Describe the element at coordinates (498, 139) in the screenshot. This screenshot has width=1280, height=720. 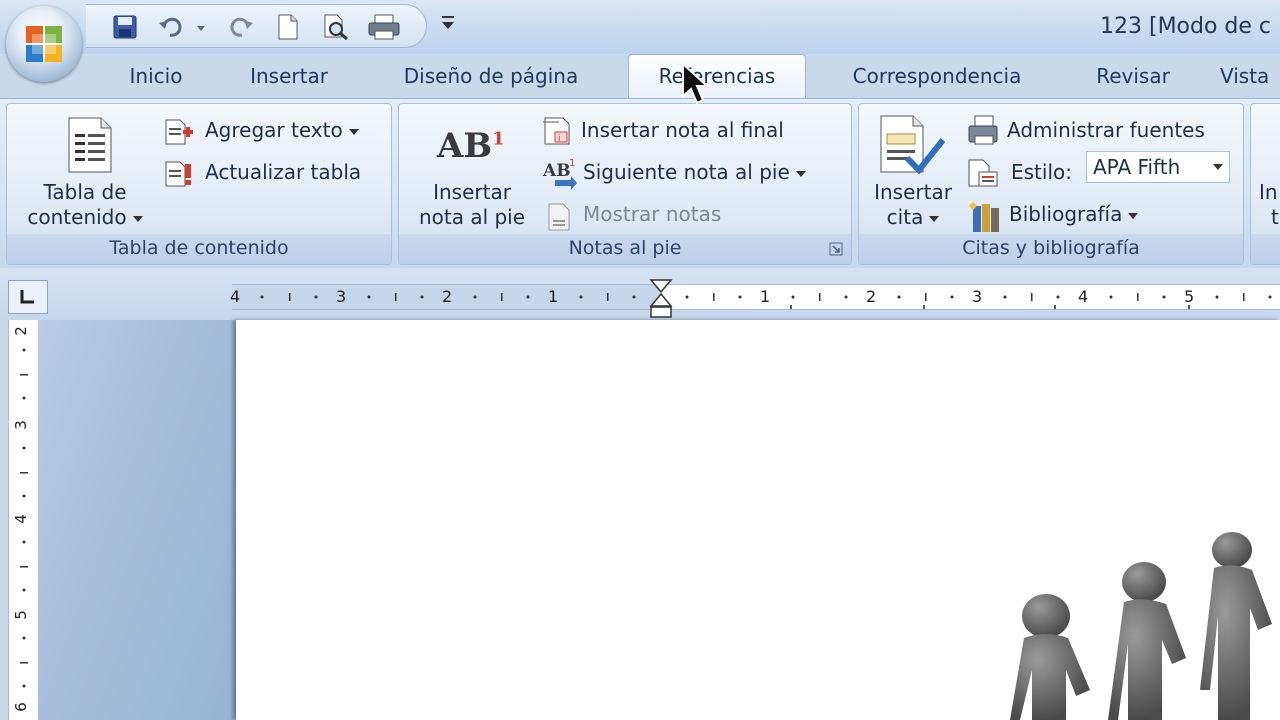
I see `footnote-icon-superscript: 1` at that location.